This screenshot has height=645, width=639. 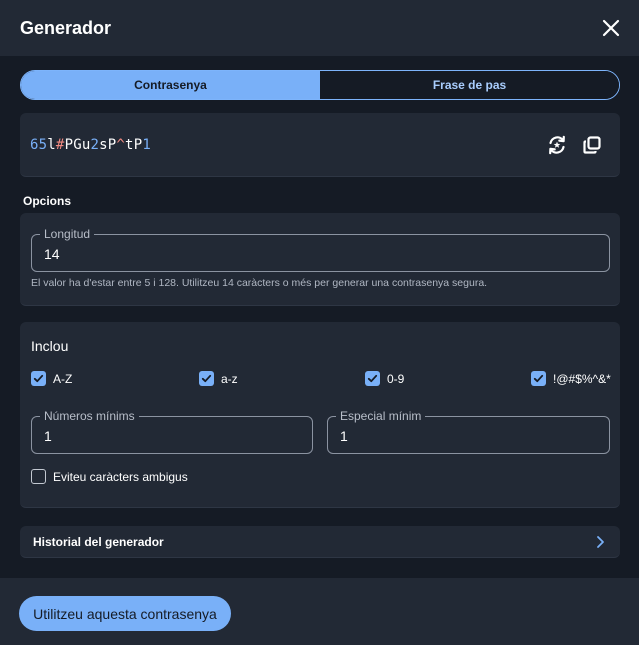 What do you see at coordinates (344, 436) in the screenshot?
I see `min-special-value: 1` at bounding box center [344, 436].